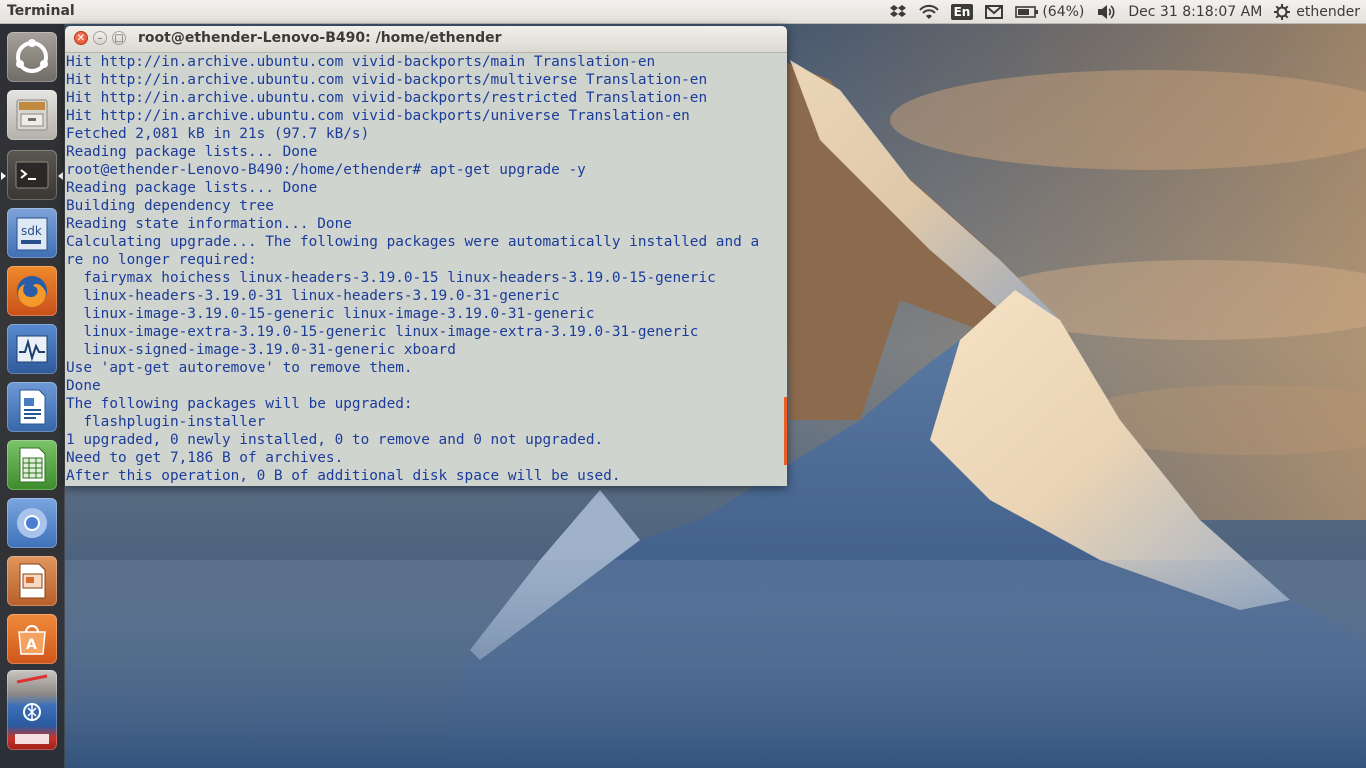 Image resolution: width=1366 pixels, height=768 pixels. Describe the element at coordinates (1027, 12) in the screenshot. I see `battery-icon` at that location.